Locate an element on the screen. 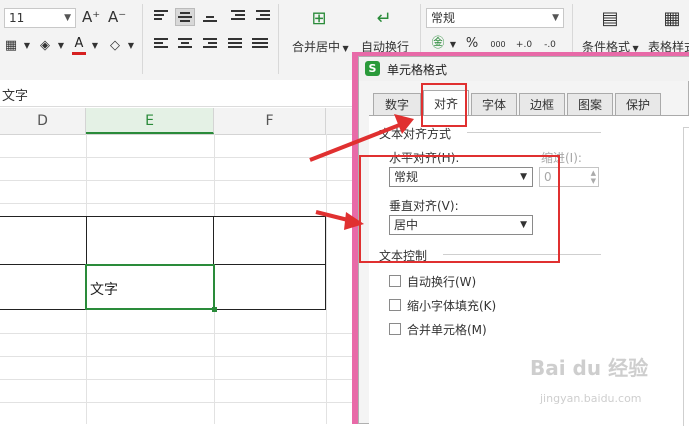  arrow-to-alignment-icon is located at coordinates (339, 220).